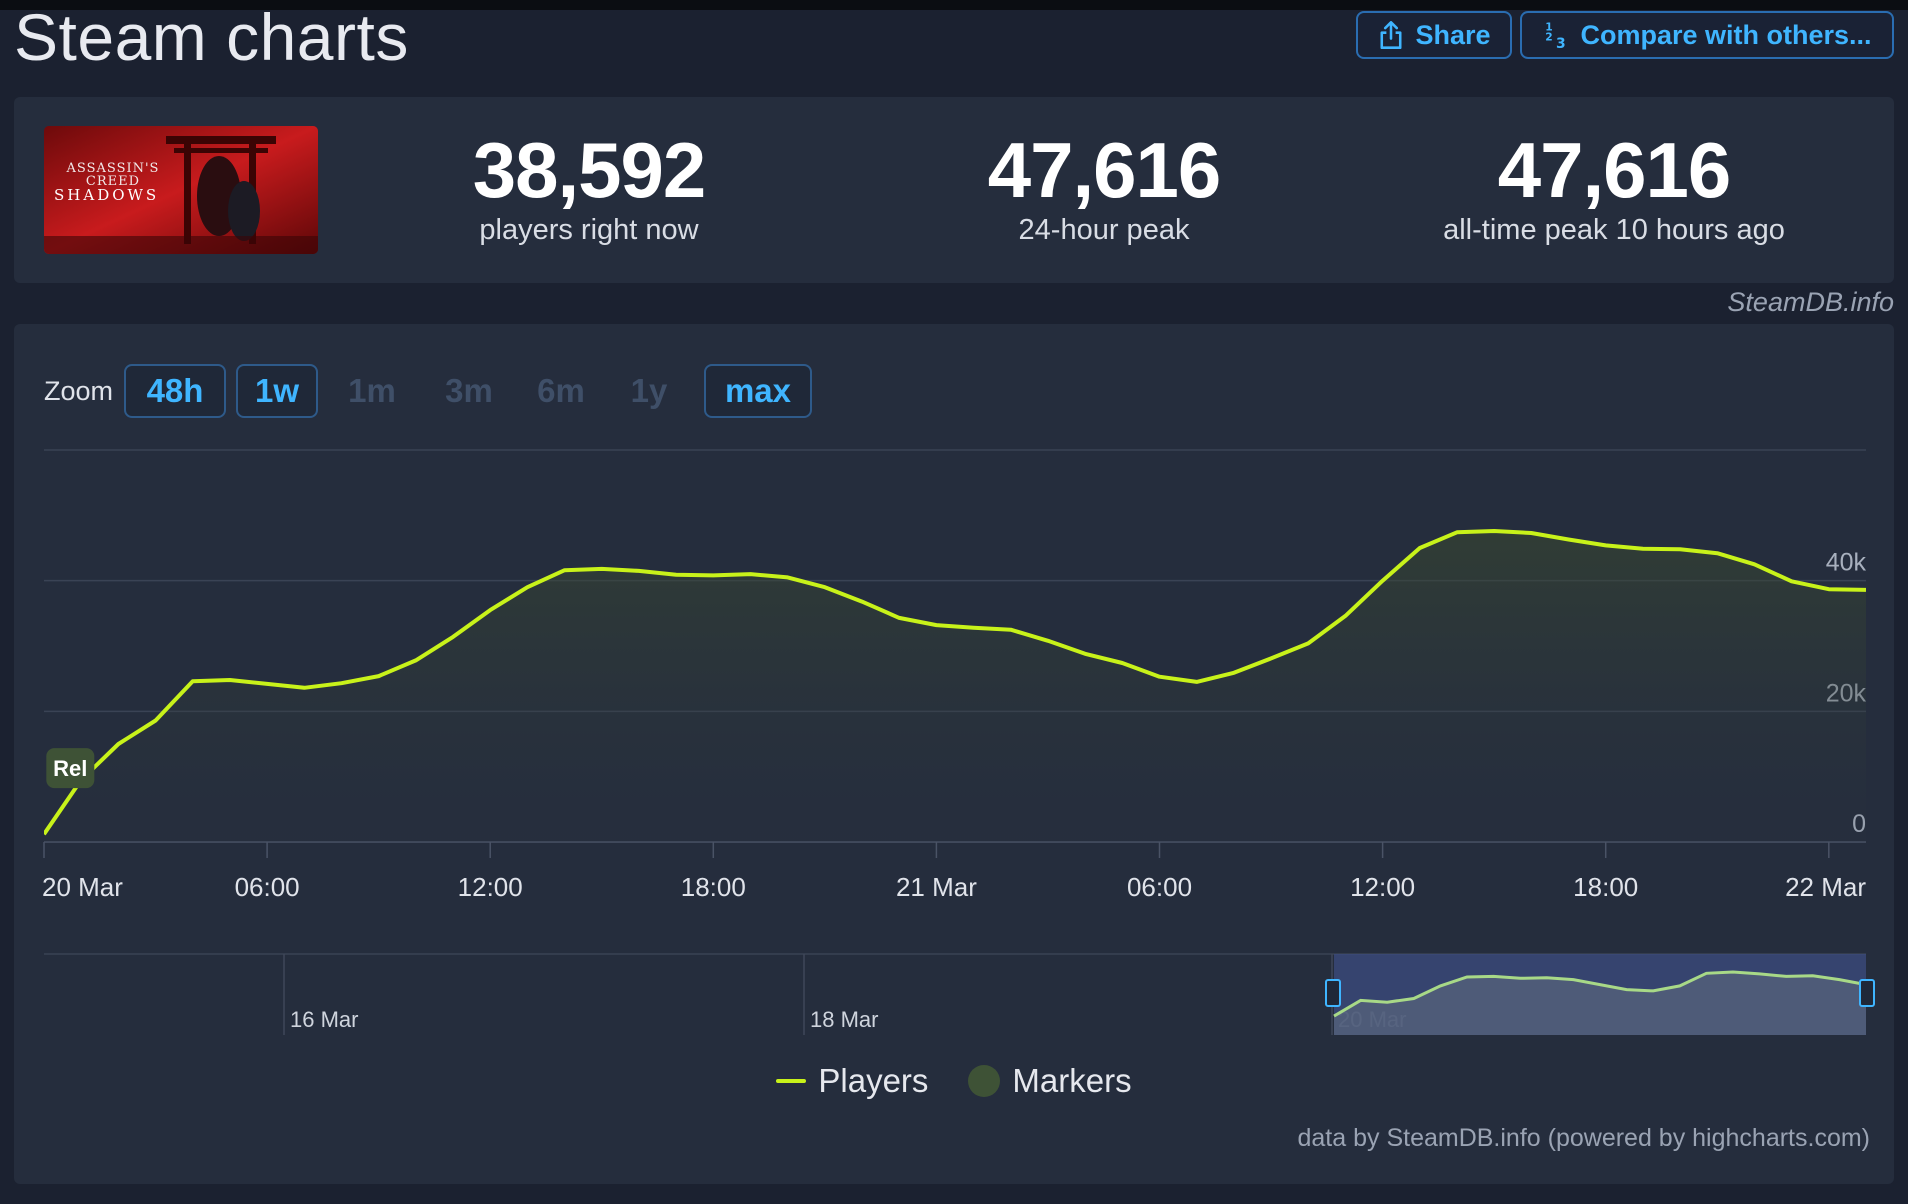 The image size is (1908, 1204). What do you see at coordinates (1561, 43) in the screenshot?
I see `svg-text: 3` at bounding box center [1561, 43].